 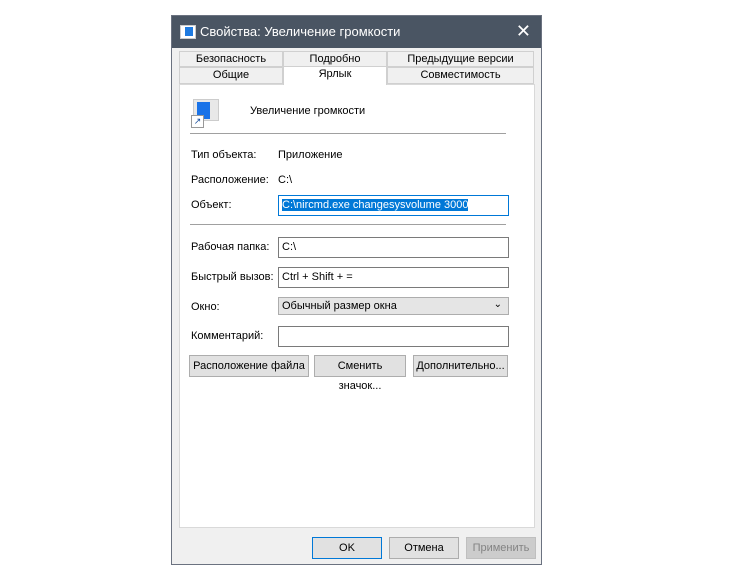 I want to click on target-input: C:\nircmd.exe changesysvolume 3000, so click(x=393, y=205).